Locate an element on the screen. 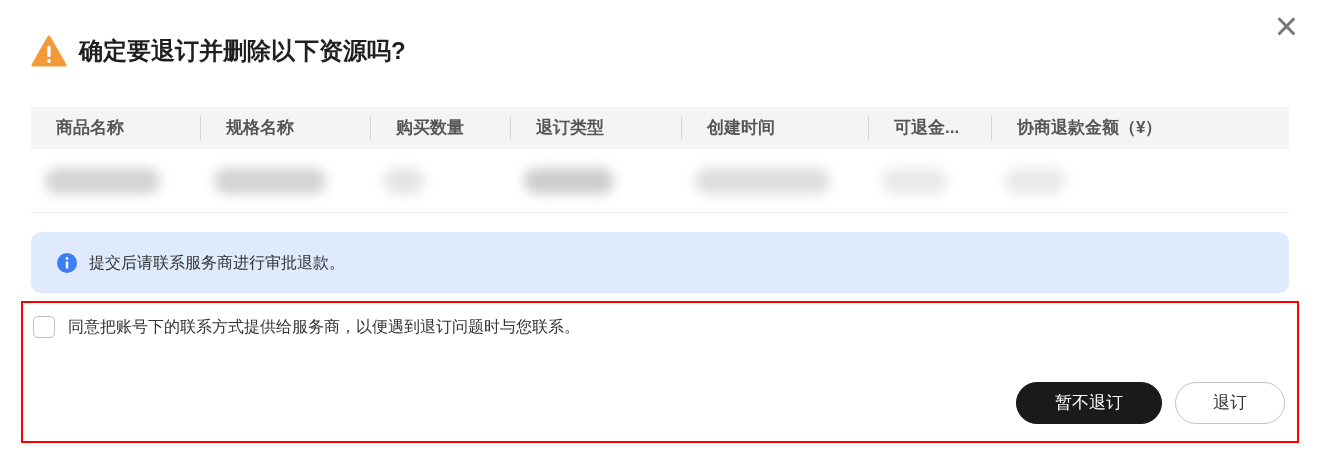 This screenshot has width=1320, height=462. cancel-button: 暂不退订 is located at coordinates (1089, 403).